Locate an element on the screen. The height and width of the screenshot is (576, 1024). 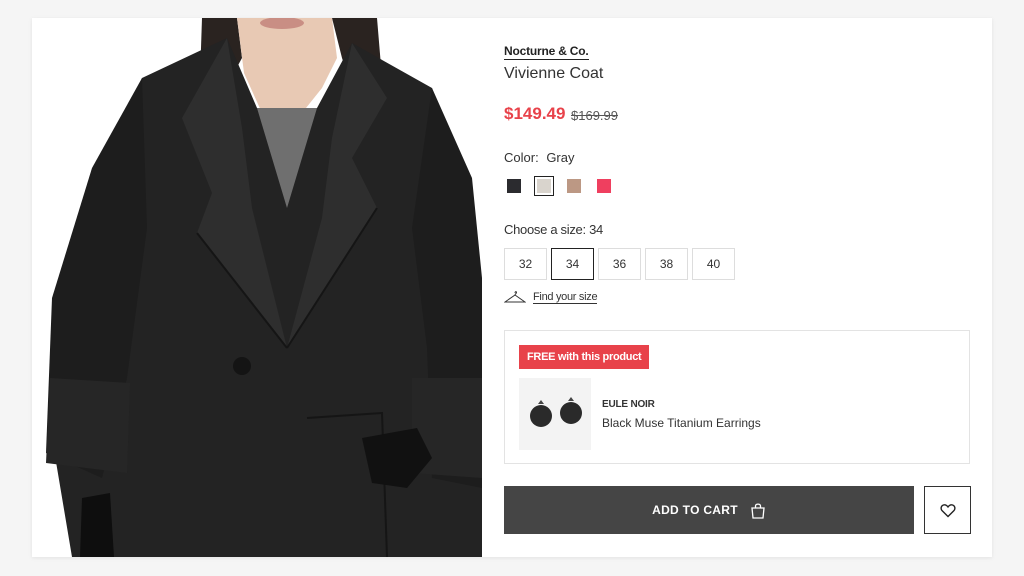
original-price: $169.99 is located at coordinates (594, 115).